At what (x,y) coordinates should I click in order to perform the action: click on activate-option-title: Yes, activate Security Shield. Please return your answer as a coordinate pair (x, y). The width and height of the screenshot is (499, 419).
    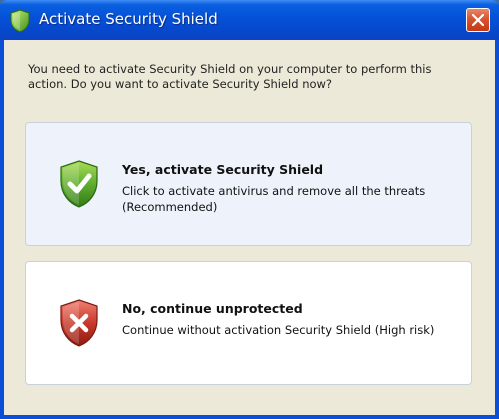
    Looking at the image, I should click on (223, 169).